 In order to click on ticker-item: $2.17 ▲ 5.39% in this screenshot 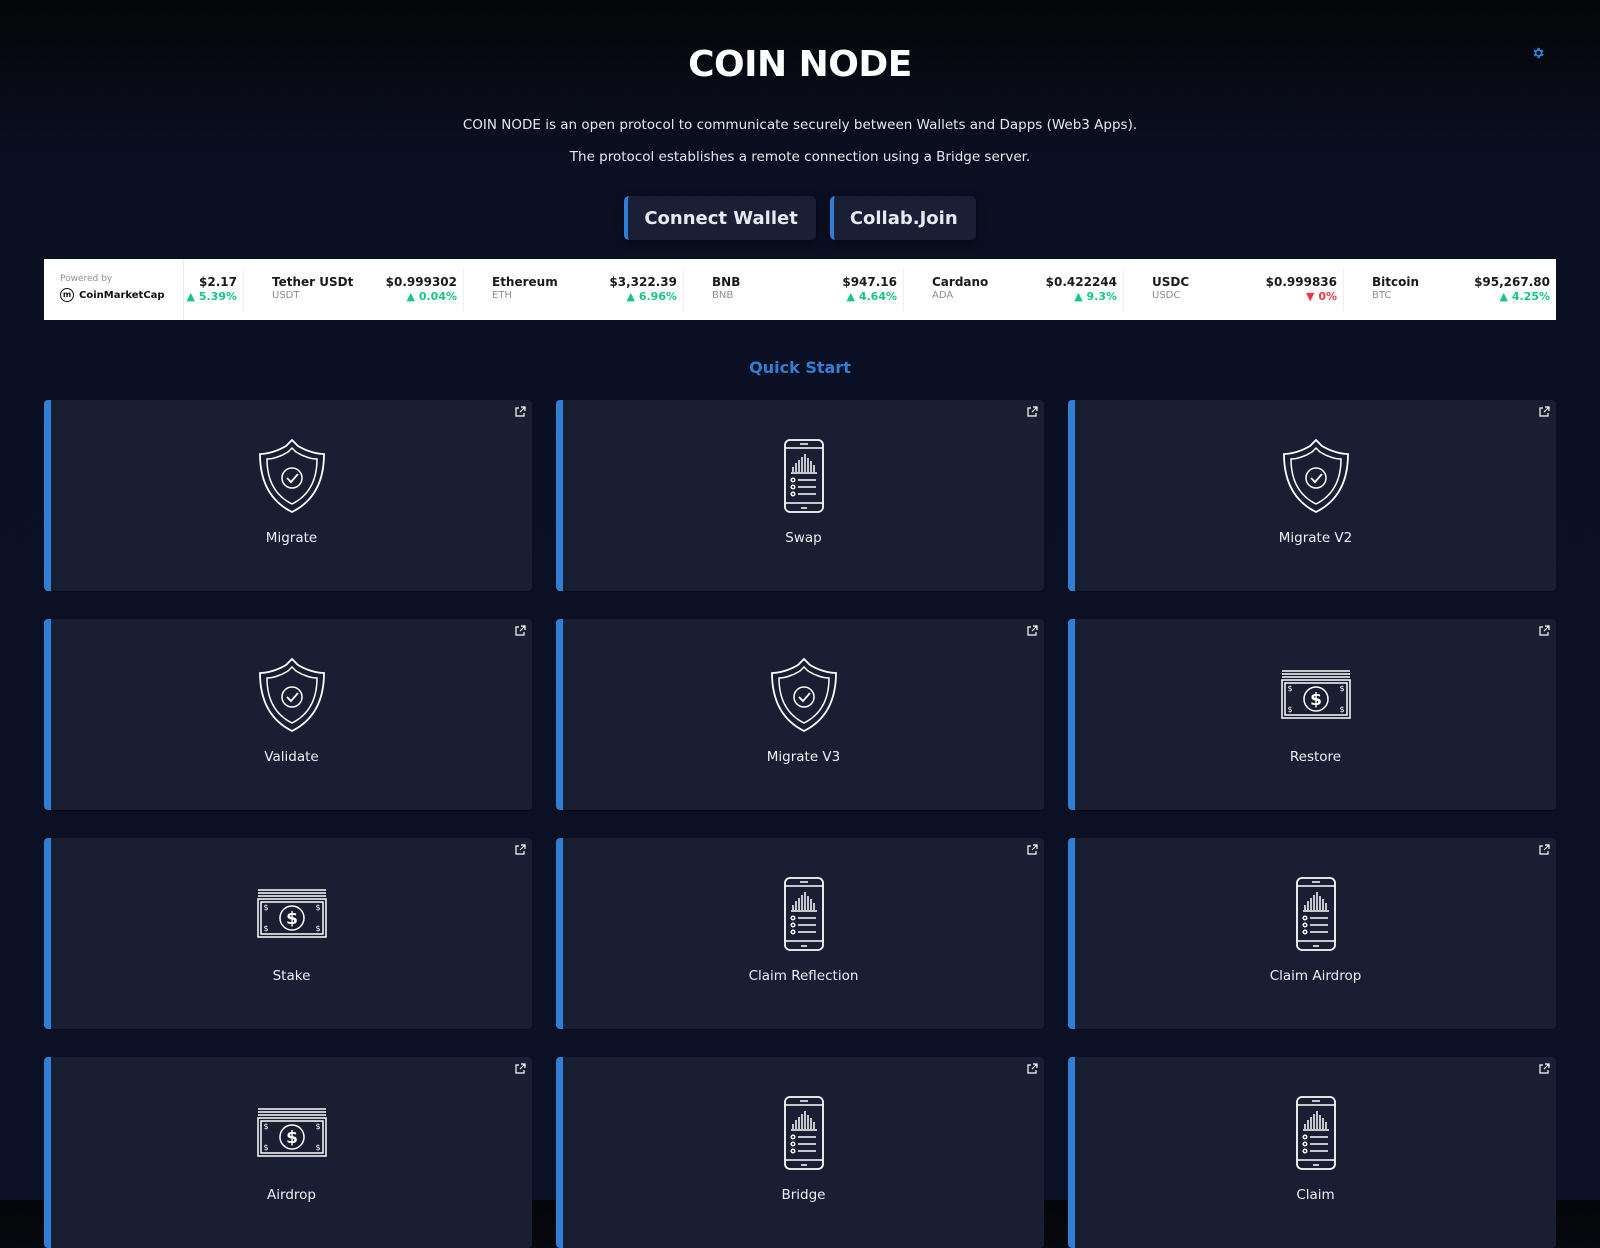, I will do `click(214, 290)`.